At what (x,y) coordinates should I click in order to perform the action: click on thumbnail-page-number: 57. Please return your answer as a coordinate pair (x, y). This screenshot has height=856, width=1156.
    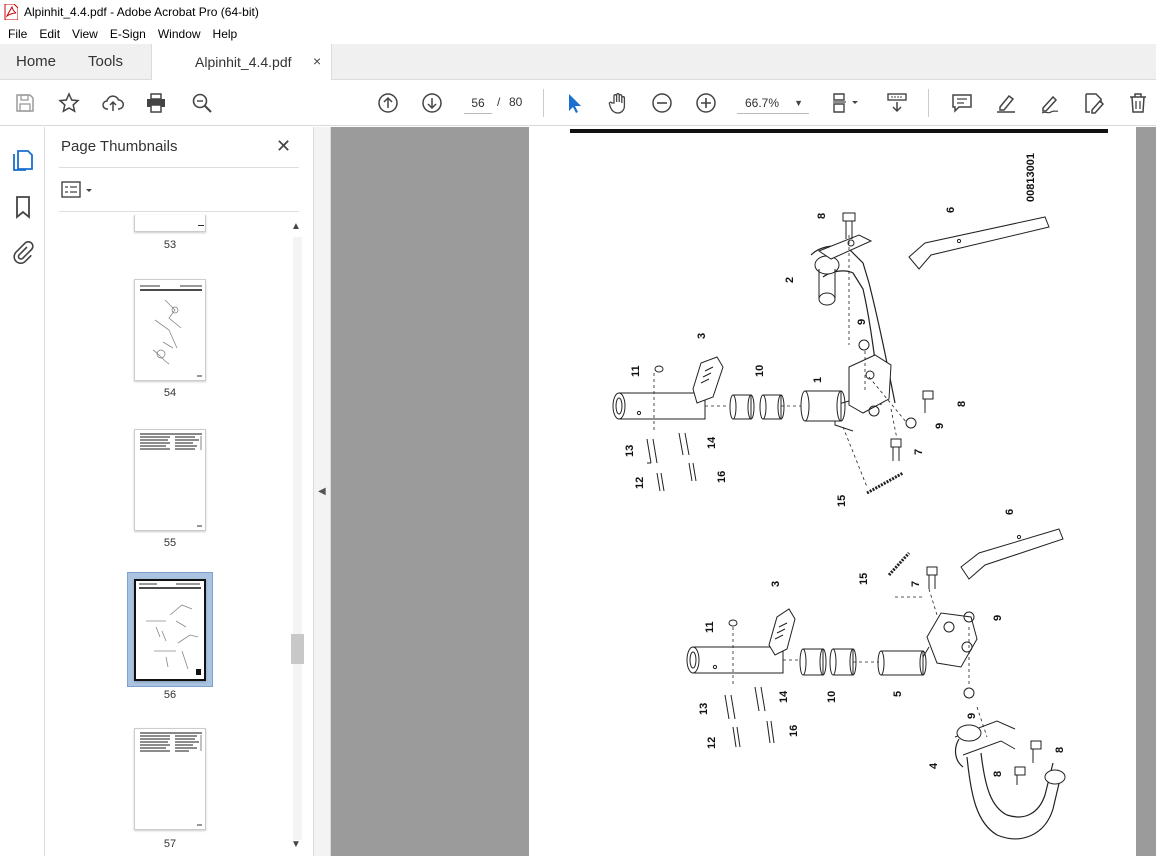
    Looking at the image, I should click on (170, 844).